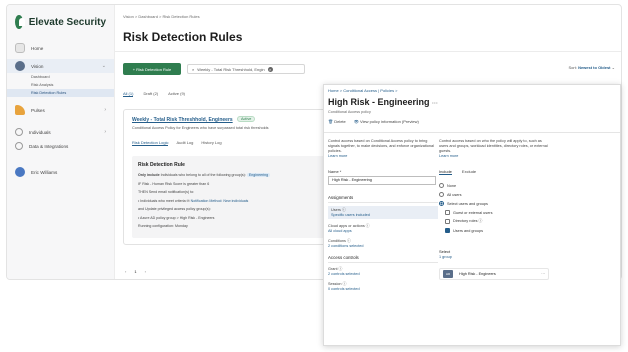  Describe the element at coordinates (20, 172) in the screenshot. I see `avatar` at that location.